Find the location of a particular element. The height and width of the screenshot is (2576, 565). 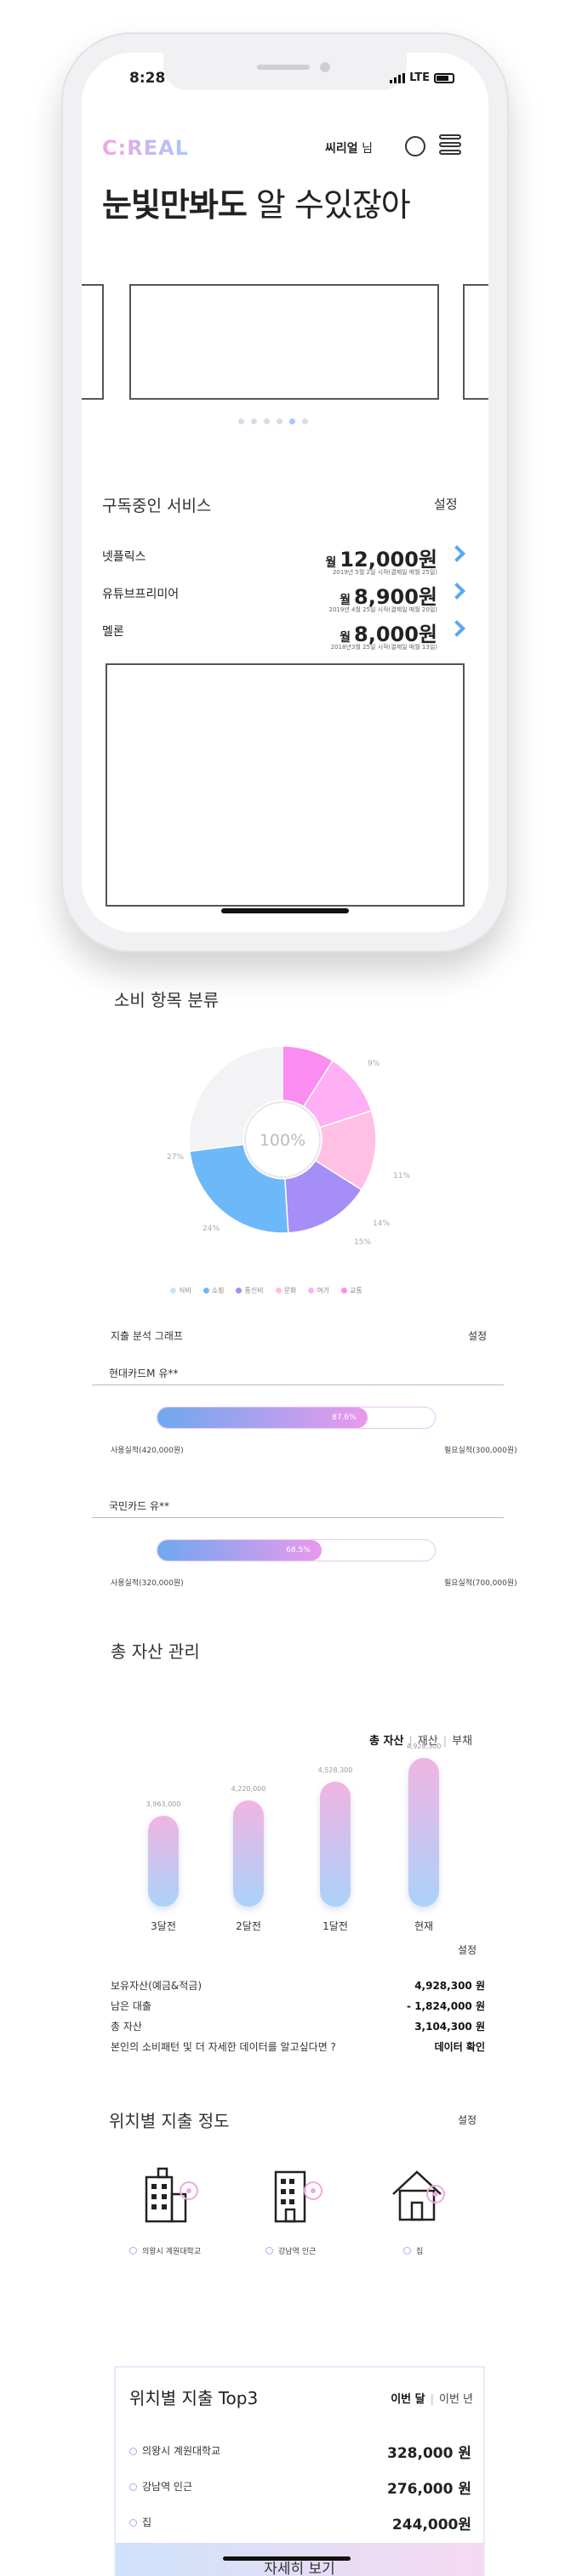

assets-title: 총 자산 관리 is located at coordinates (156, 1651).